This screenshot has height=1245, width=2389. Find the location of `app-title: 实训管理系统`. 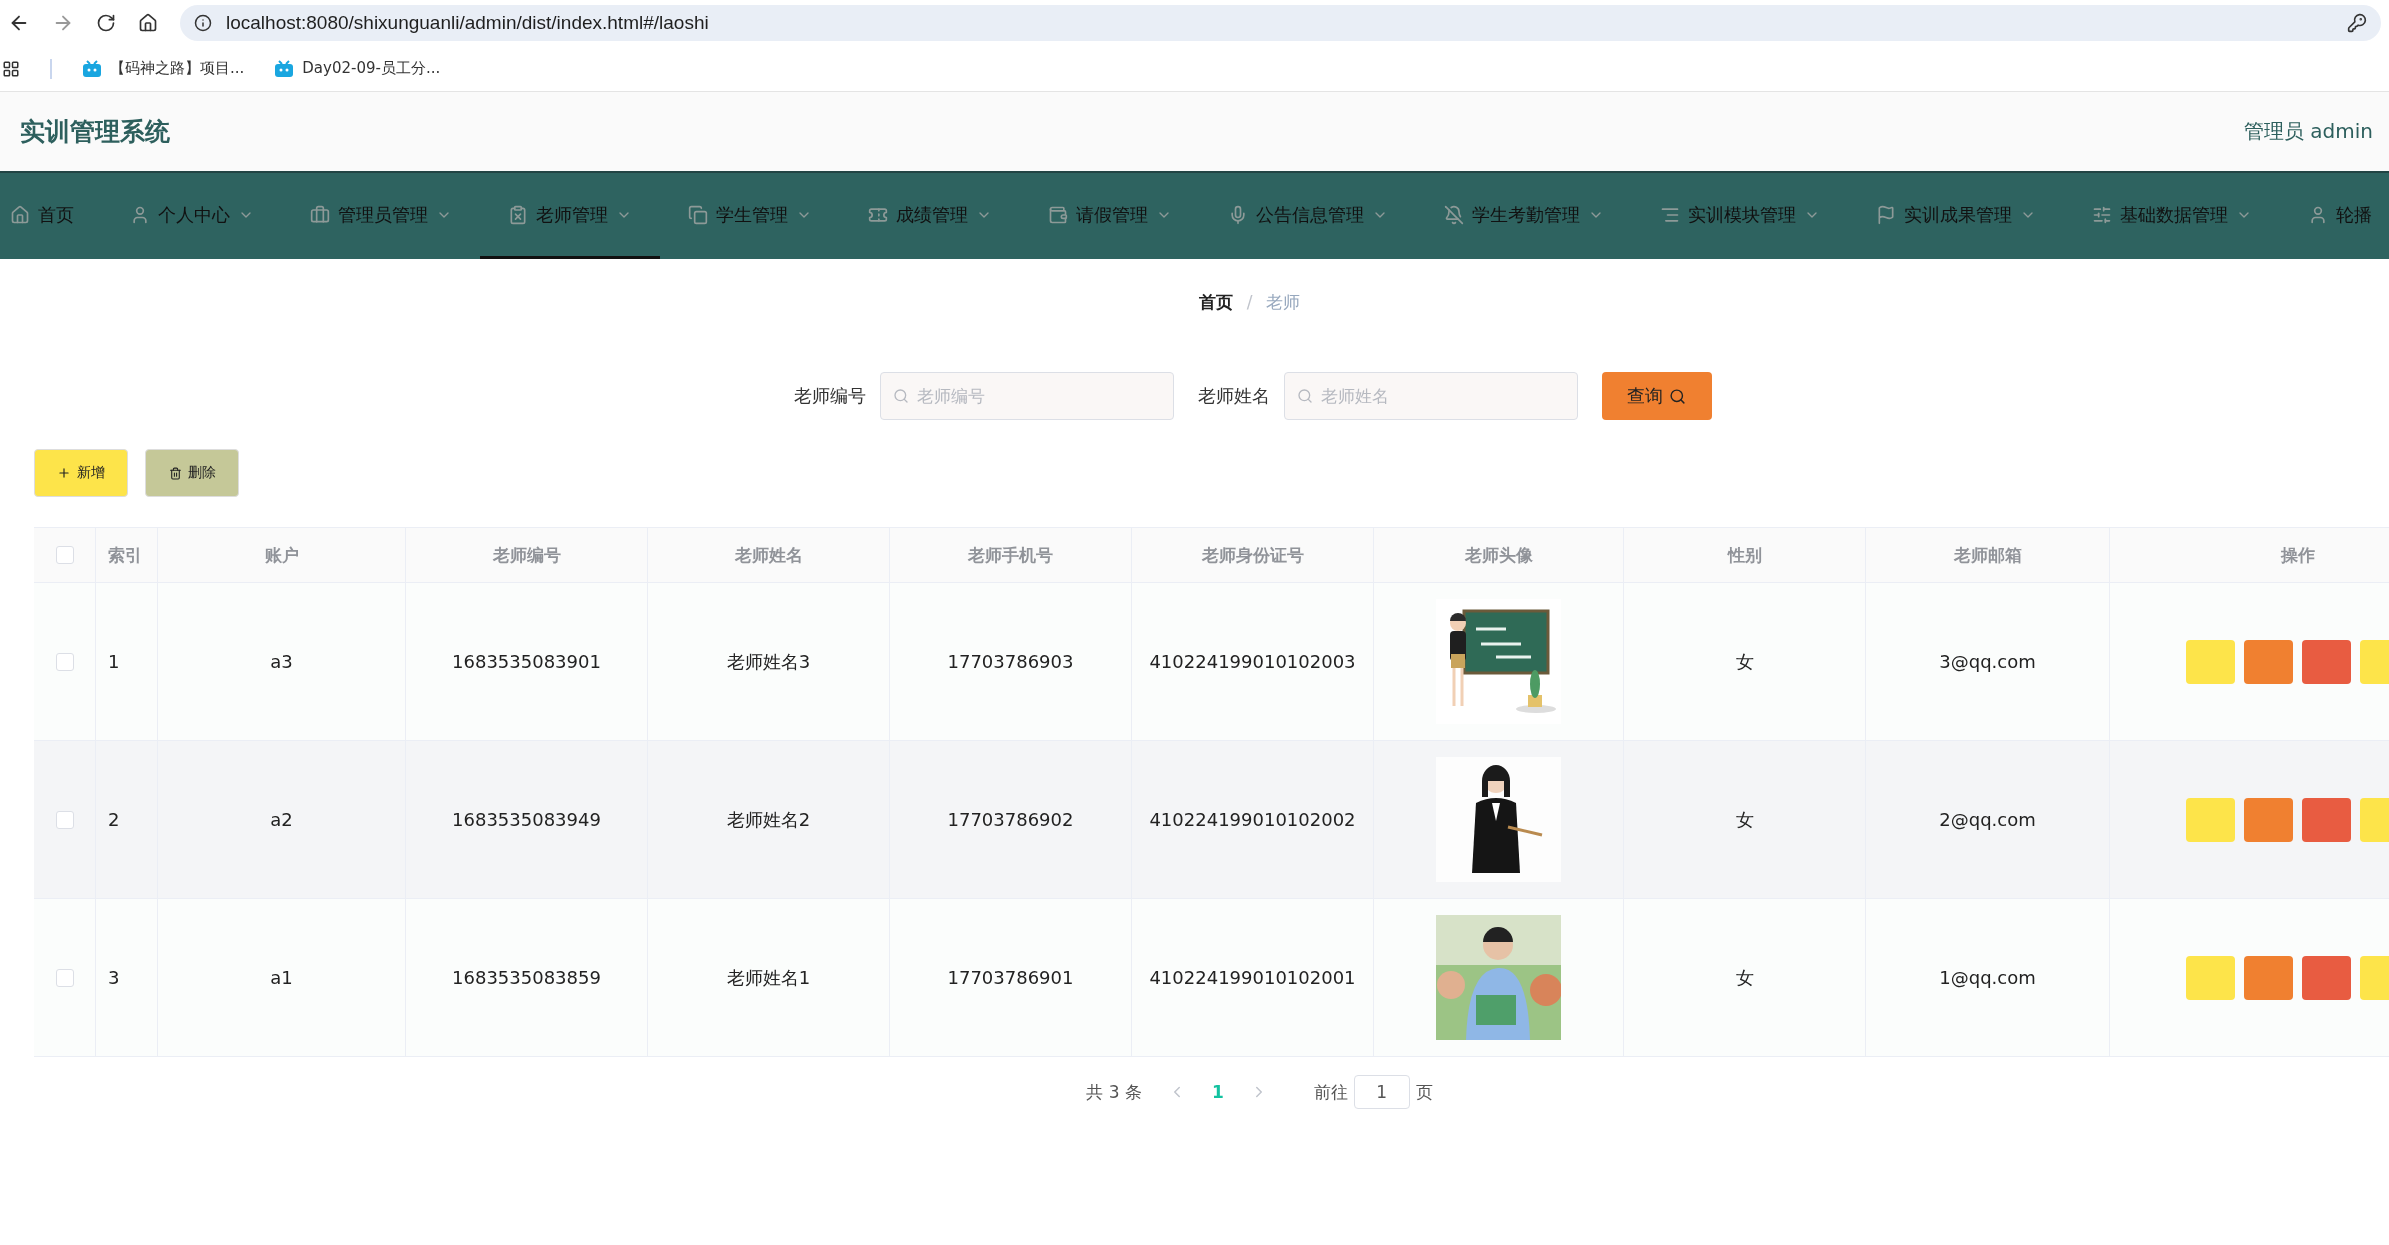

app-title: 实训管理系统 is located at coordinates (95, 132).